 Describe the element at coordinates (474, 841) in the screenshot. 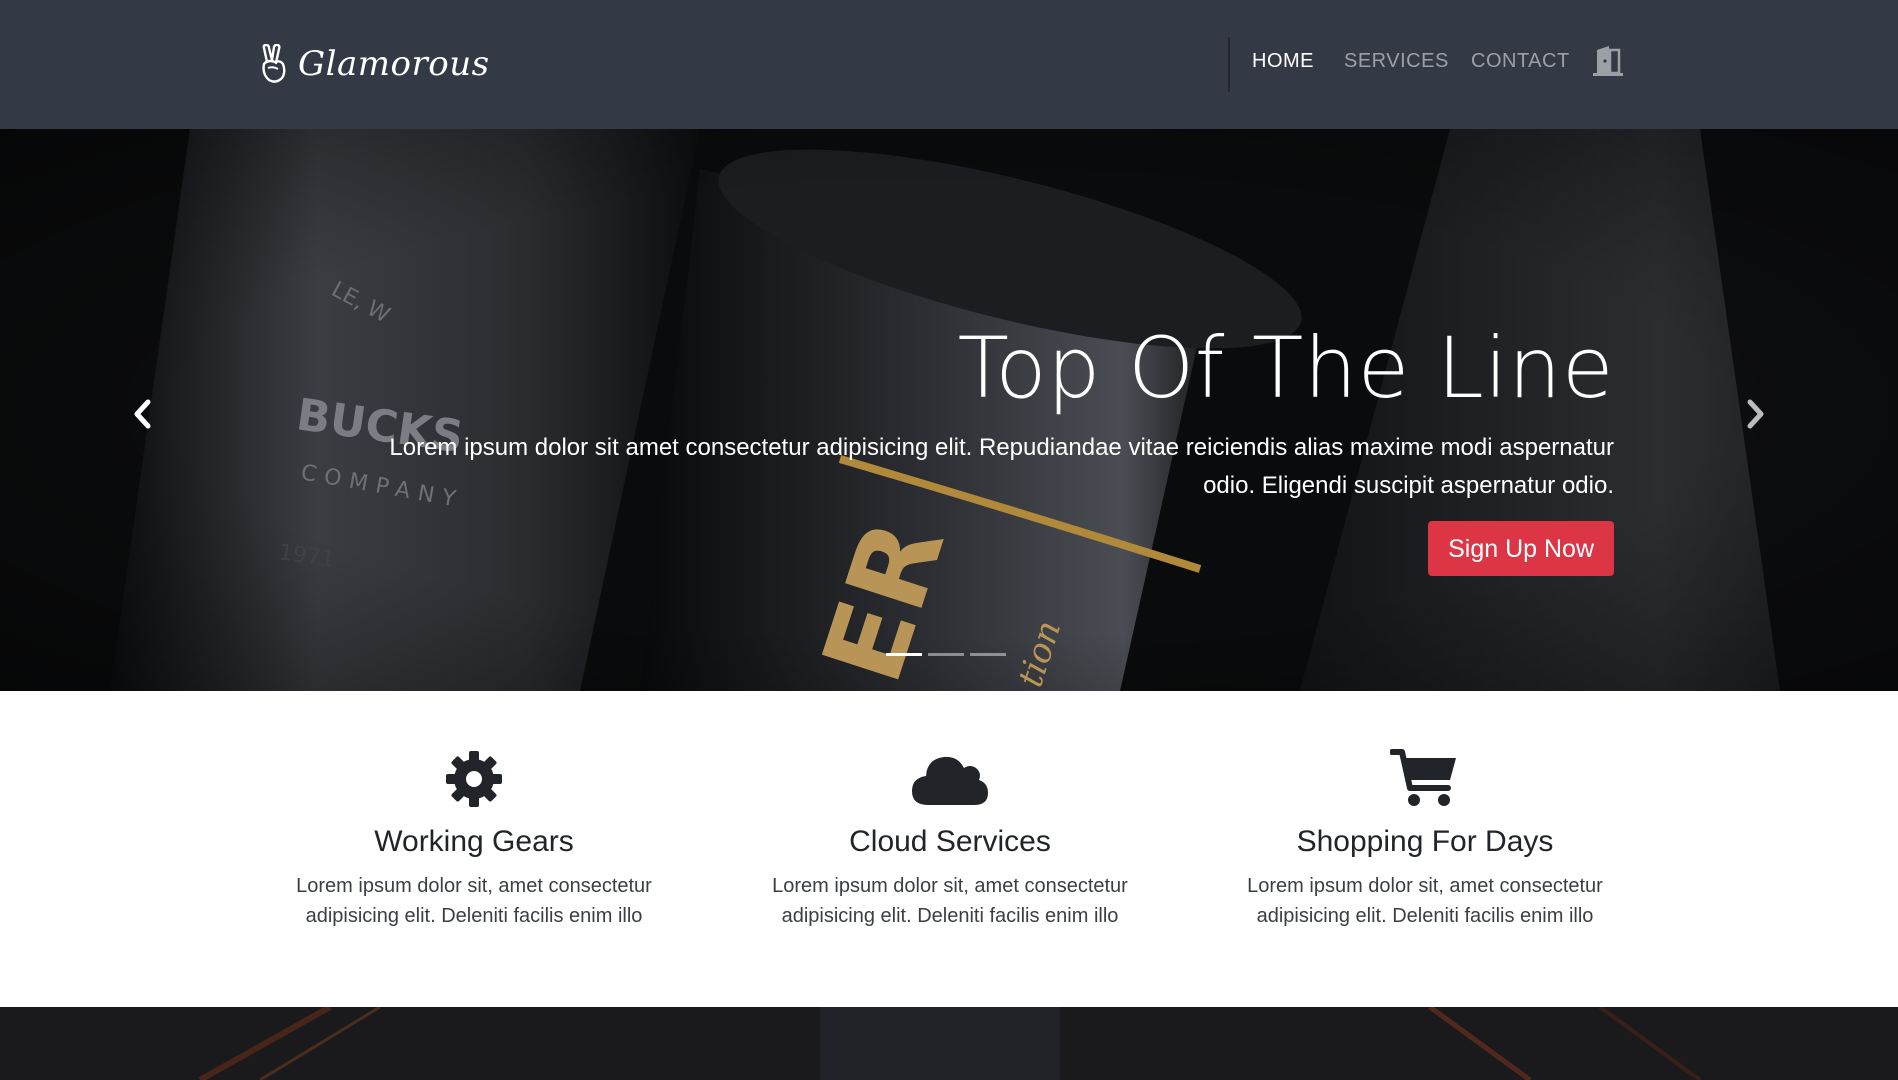

I see `feature-title: Working Gears` at that location.